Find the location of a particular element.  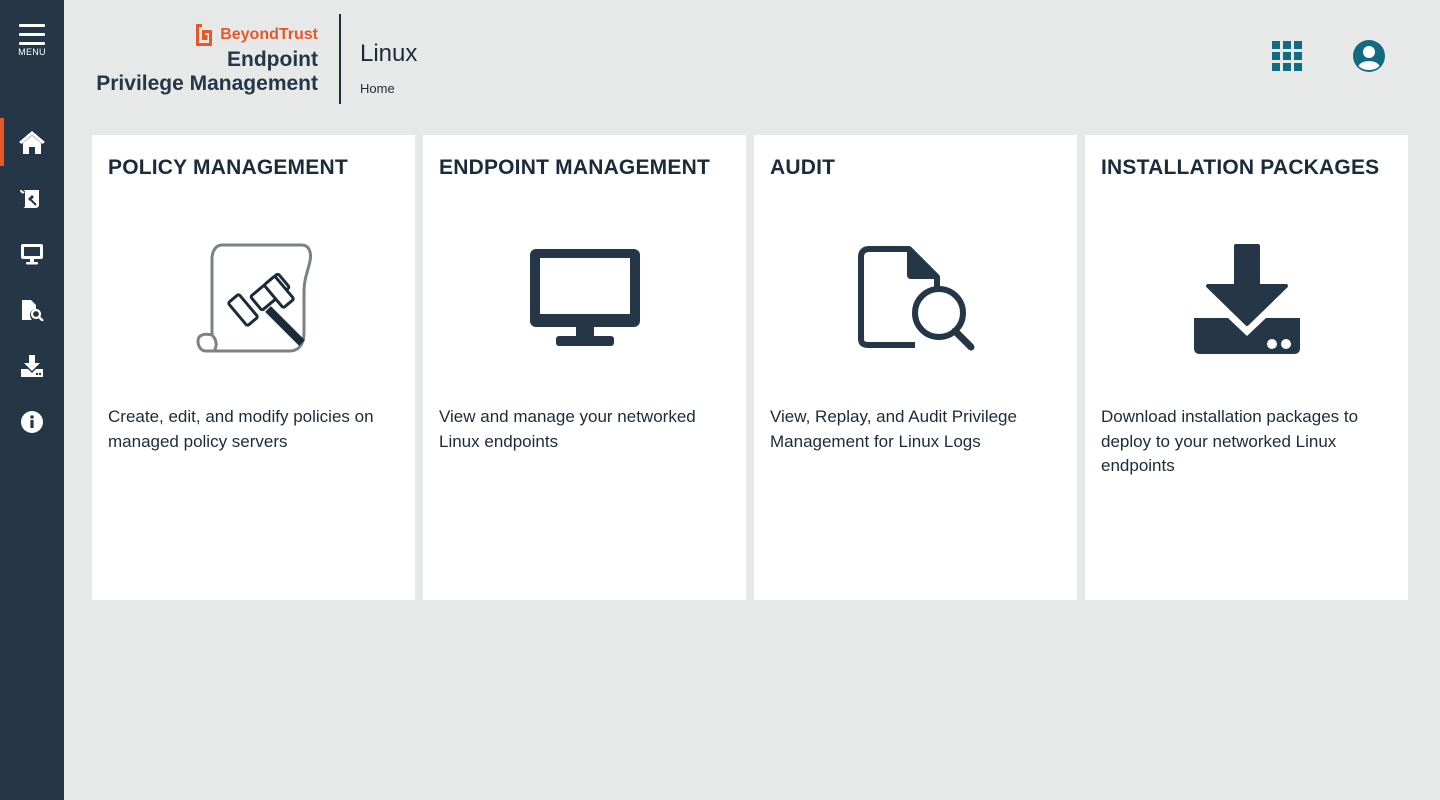

beyondtrust-logo: BeyondTrust is located at coordinates (206, 35).